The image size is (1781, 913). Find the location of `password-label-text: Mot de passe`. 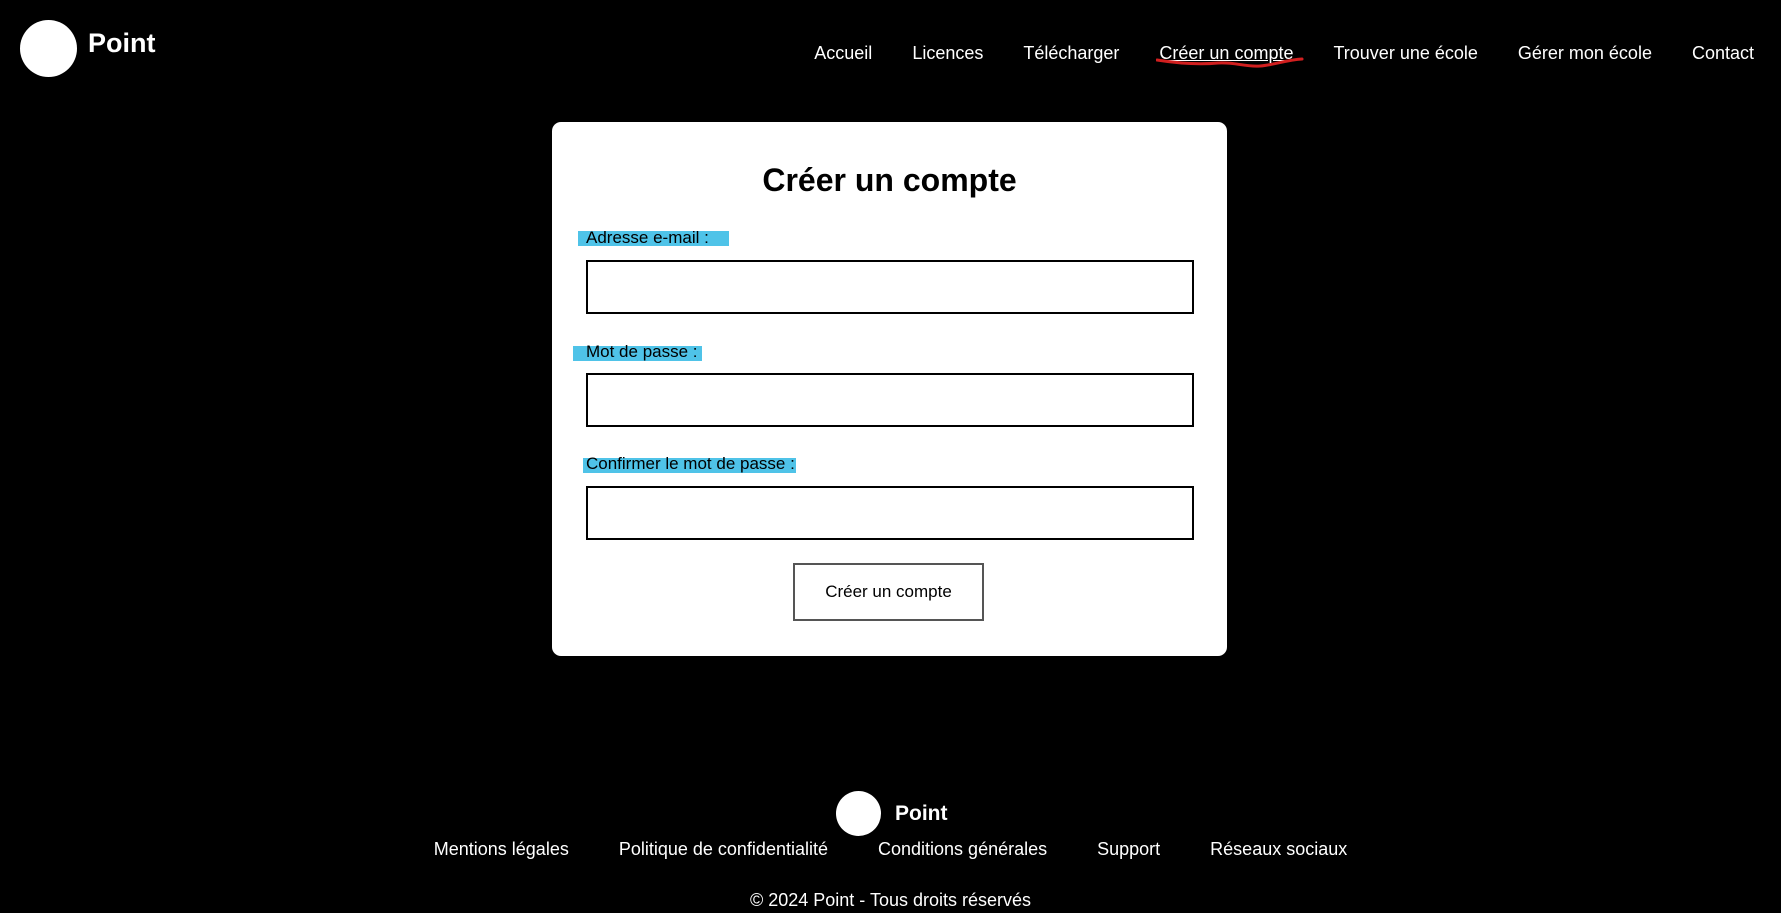

password-label-text: Mot de passe is located at coordinates (637, 351).